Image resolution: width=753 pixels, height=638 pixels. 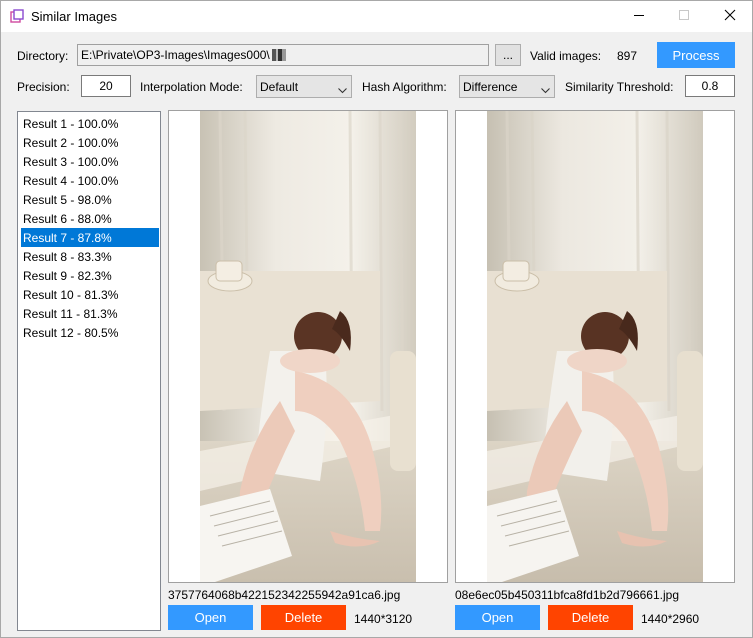 I want to click on right-dimensions: 1440*2960, so click(x=670, y=619).